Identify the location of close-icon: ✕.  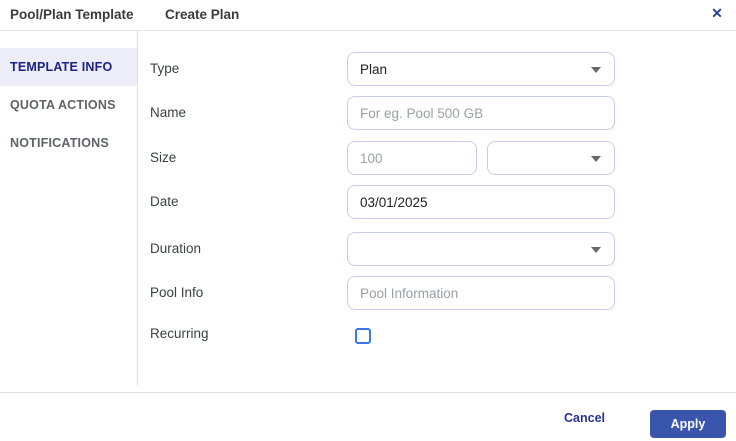
(717, 13).